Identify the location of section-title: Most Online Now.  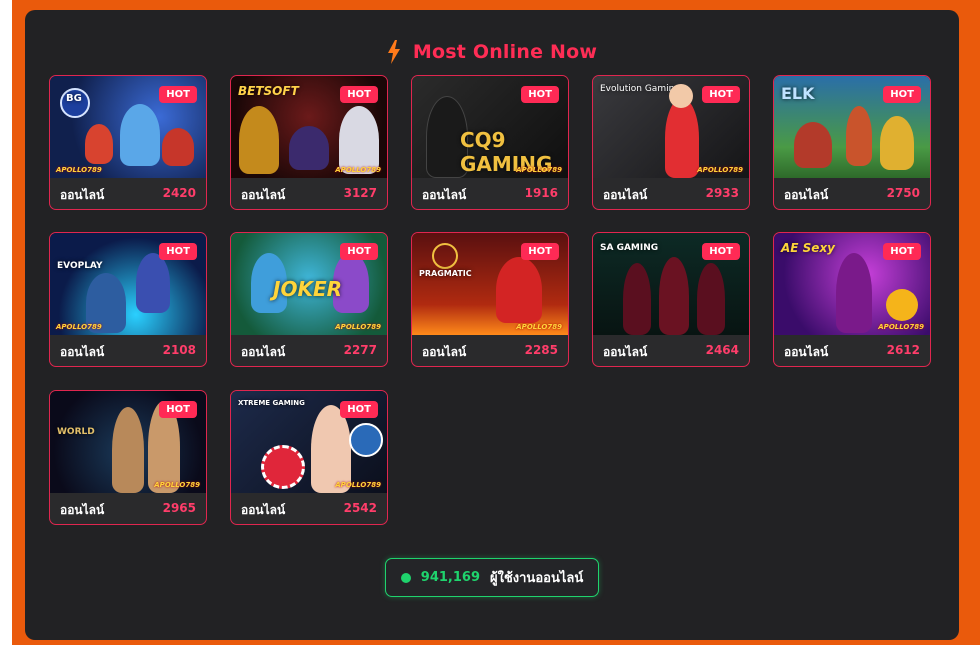
(505, 52).